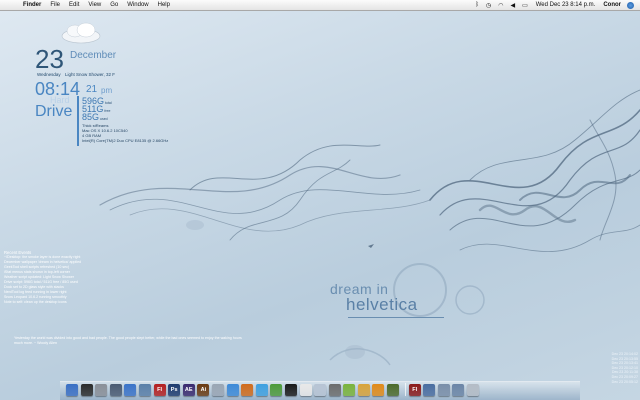 The image size is (640, 400). Describe the element at coordinates (54, 111) in the screenshot. I see `drive-label: Drive` at that location.